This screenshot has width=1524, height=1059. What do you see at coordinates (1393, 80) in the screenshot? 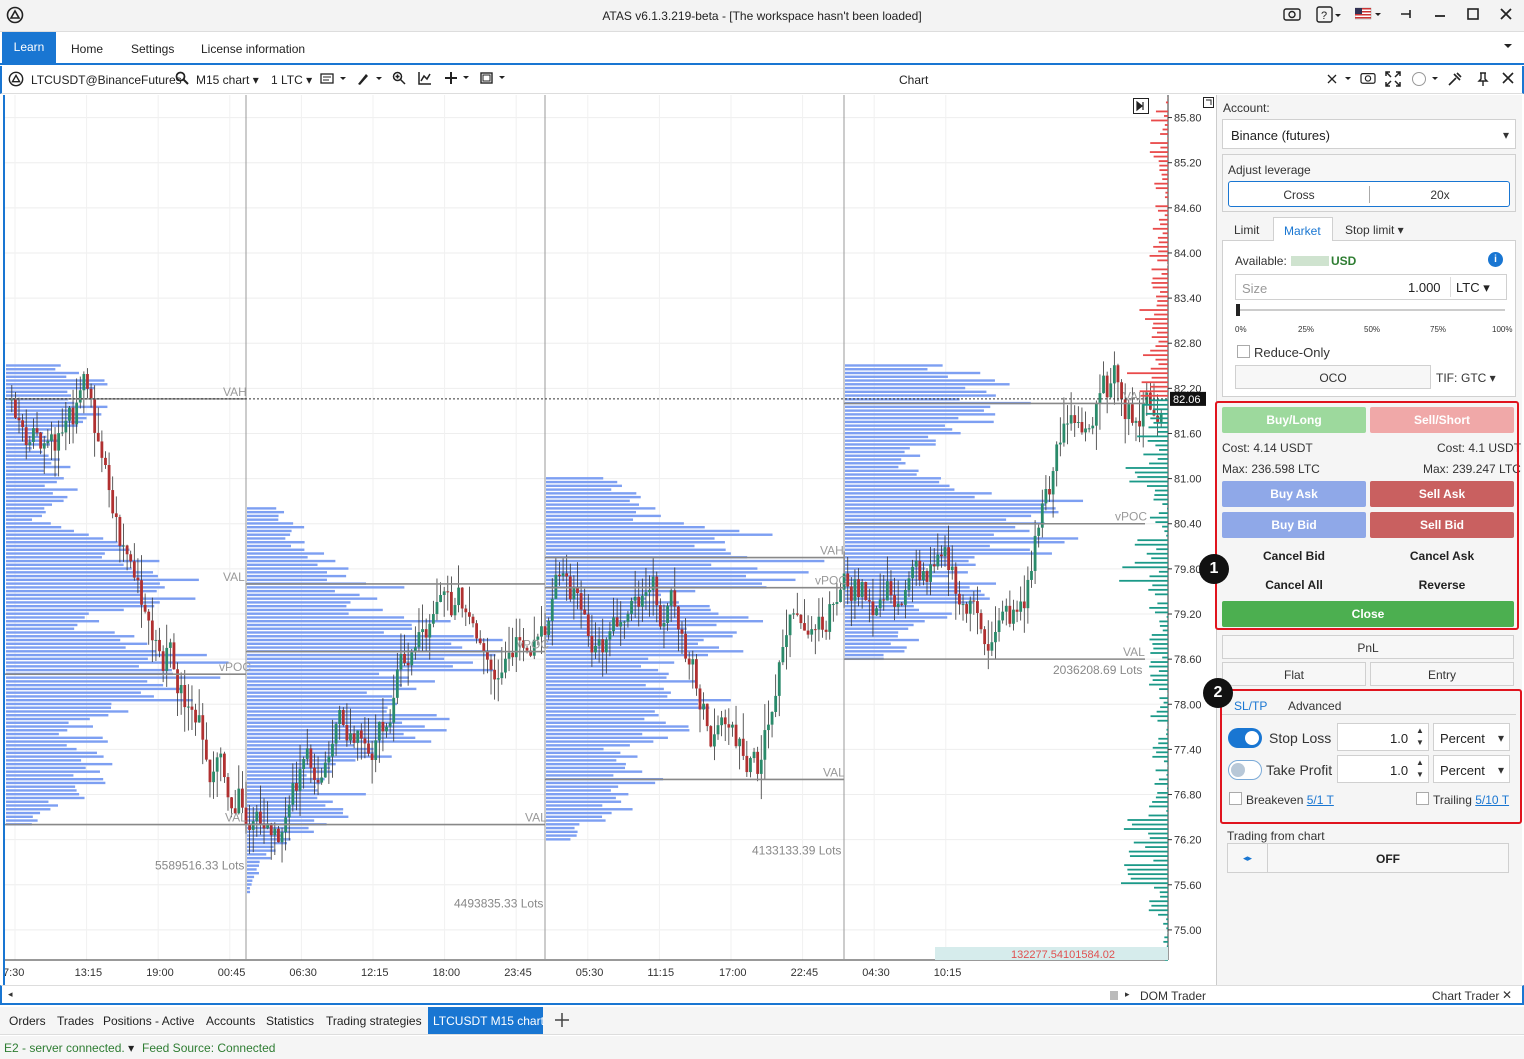
I see `fullscreen-icon` at bounding box center [1393, 80].